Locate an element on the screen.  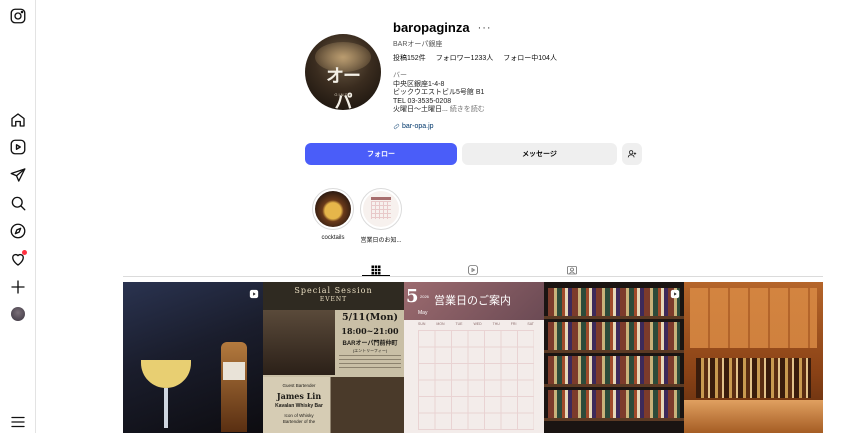
event-subtitle: EVENT is located at coordinates (333, 299).